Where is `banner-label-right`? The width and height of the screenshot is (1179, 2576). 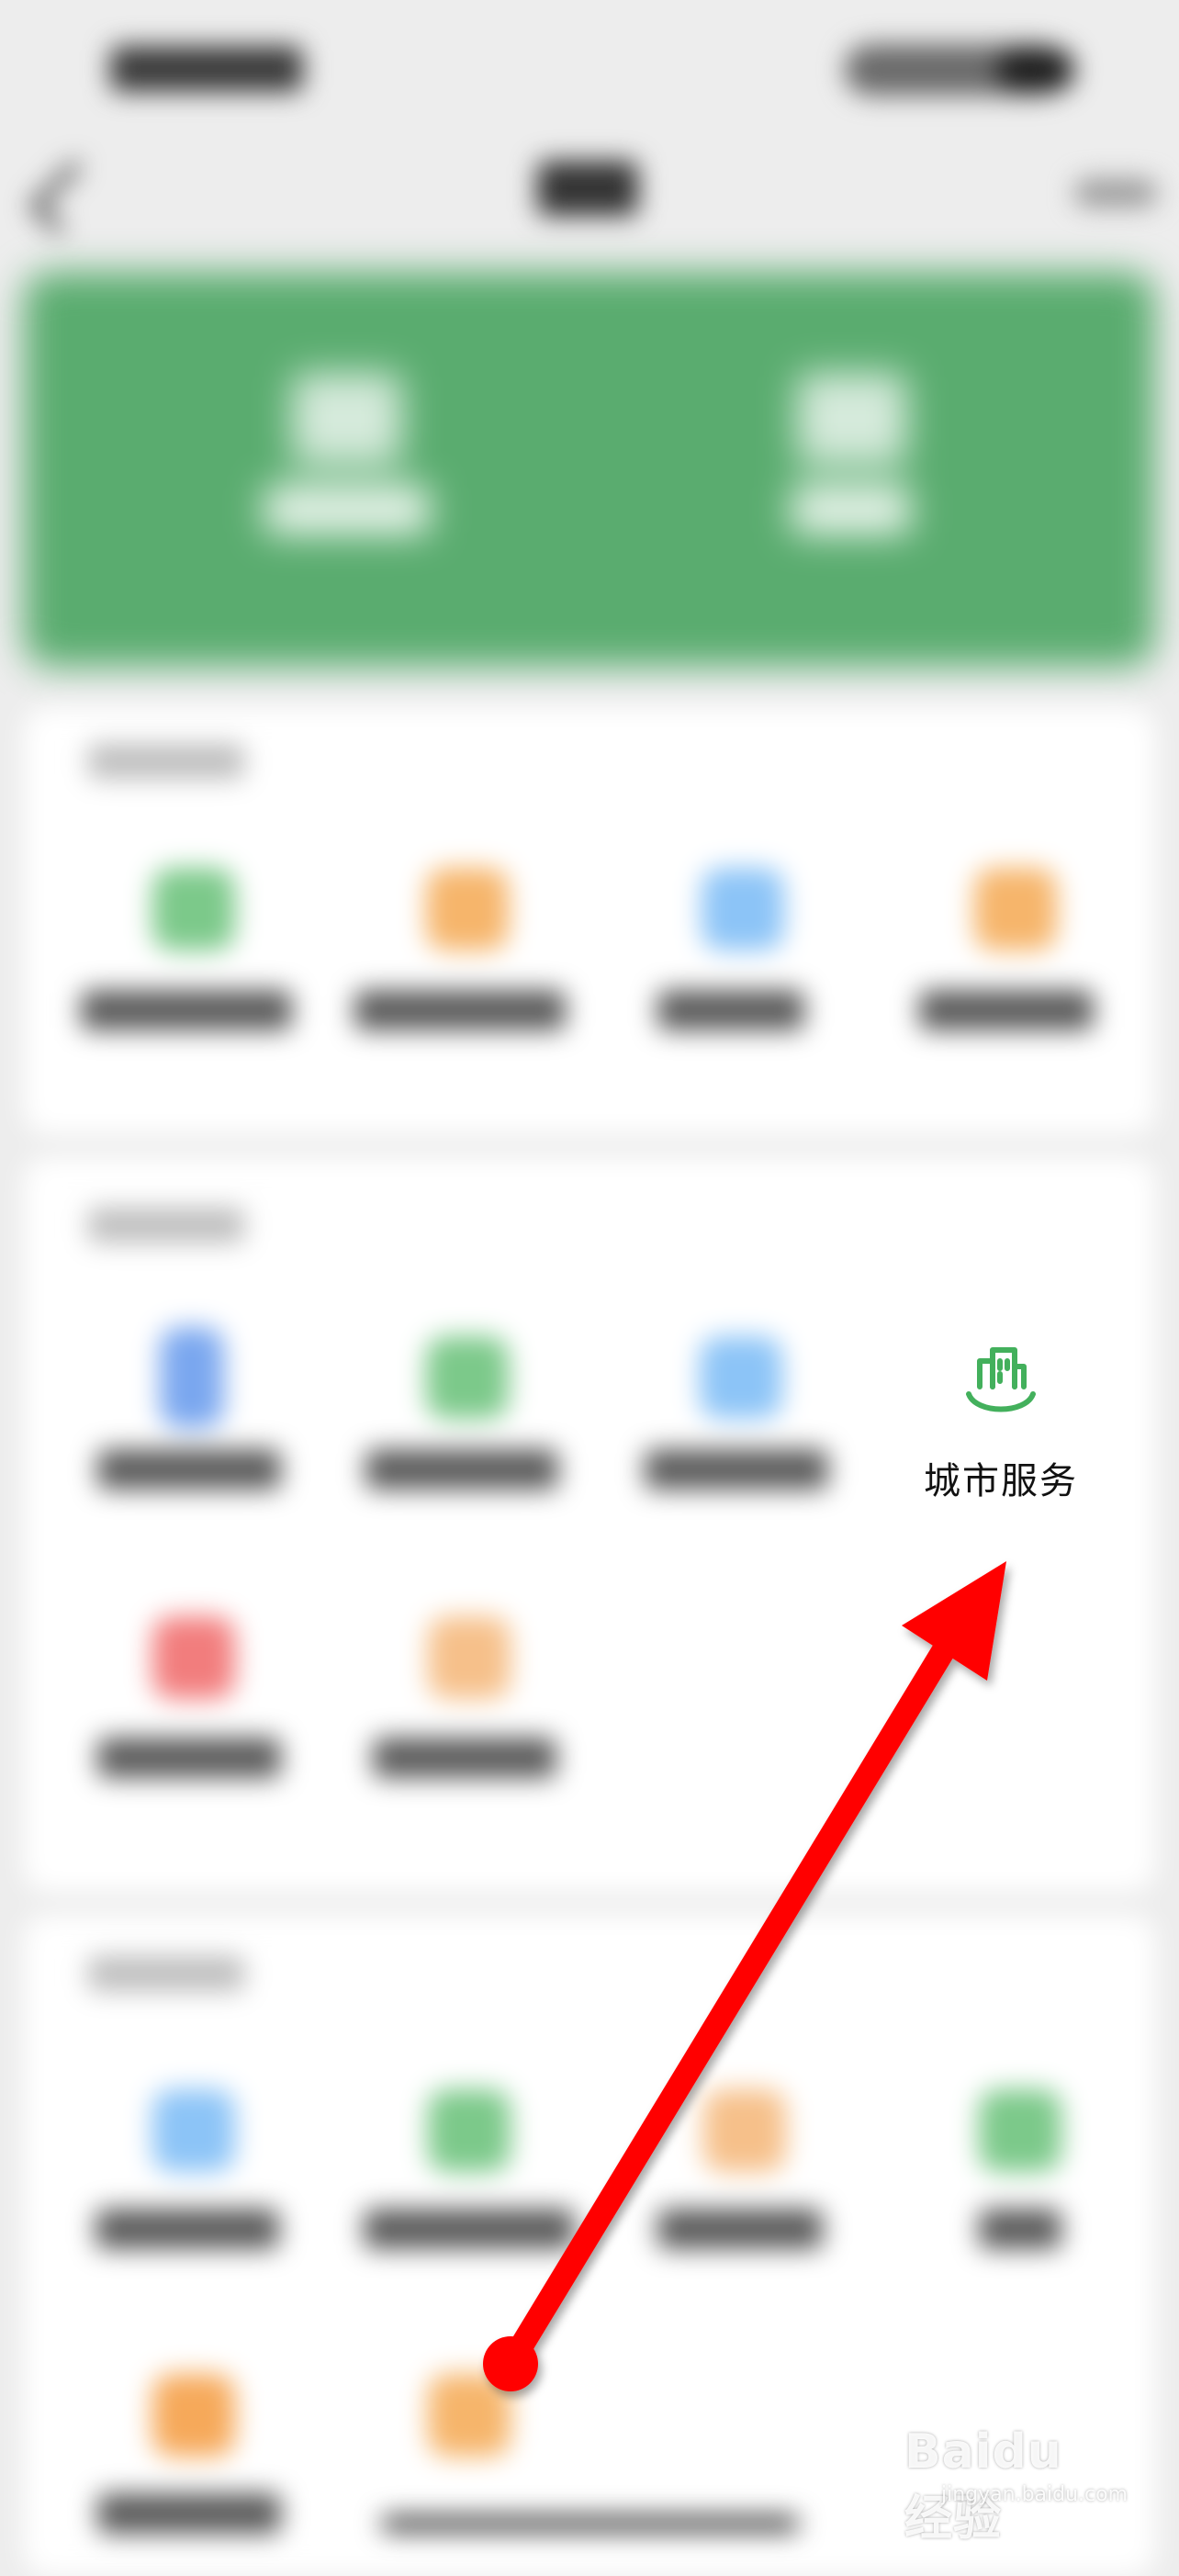
banner-label-right is located at coordinates (851, 509).